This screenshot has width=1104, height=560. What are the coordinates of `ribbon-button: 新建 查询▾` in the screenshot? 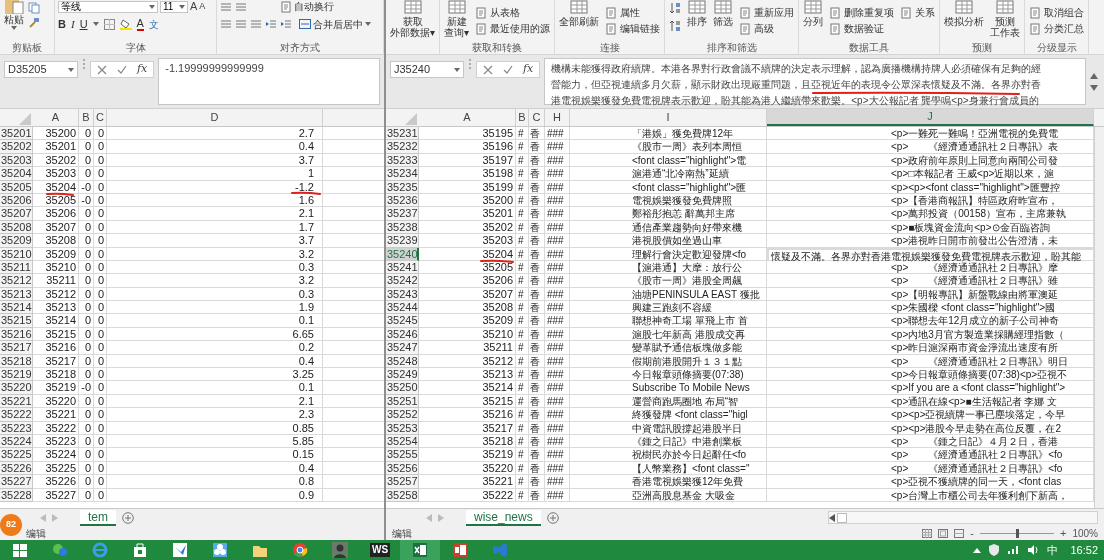 It's located at (456, 20).